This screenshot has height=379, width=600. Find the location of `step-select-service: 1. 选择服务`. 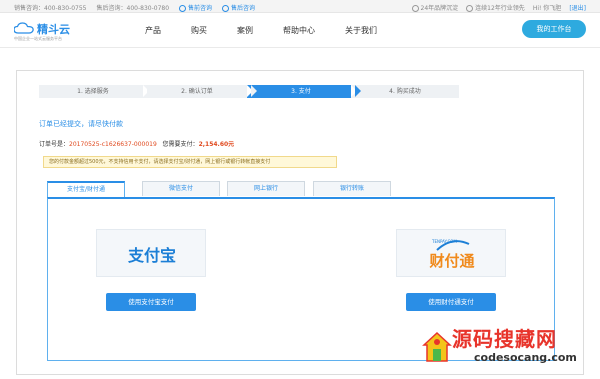

step-select-service: 1. 选择服务 is located at coordinates (96, 91).